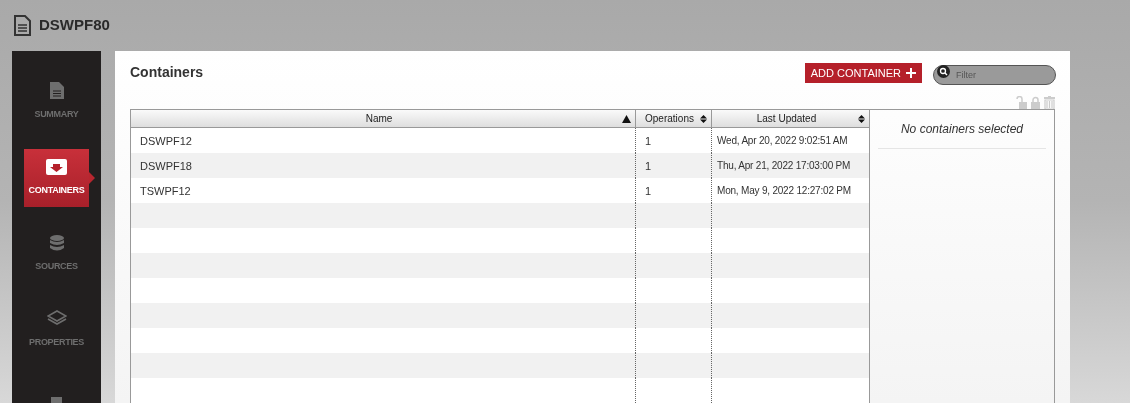 The height and width of the screenshot is (403, 1130). Describe the element at coordinates (994, 75) in the screenshot. I see `filter-field: Filter` at that location.